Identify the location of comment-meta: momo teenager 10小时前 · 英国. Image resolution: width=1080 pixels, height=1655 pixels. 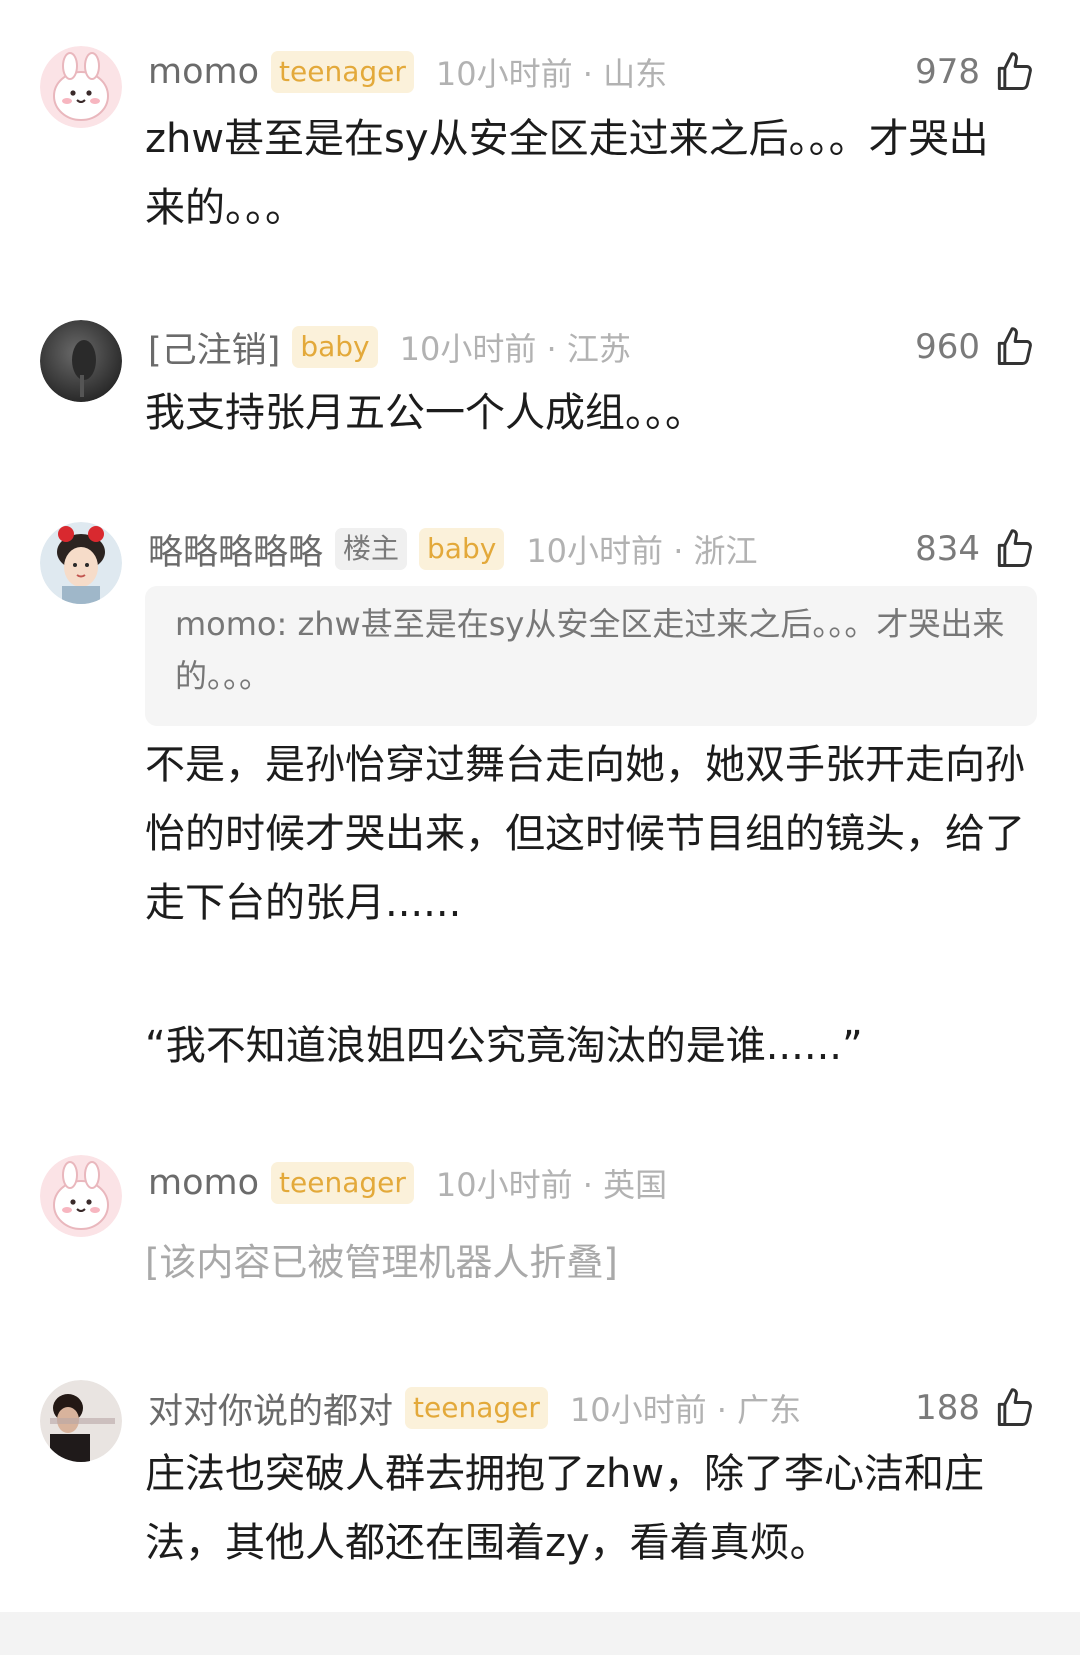
(407, 1183).